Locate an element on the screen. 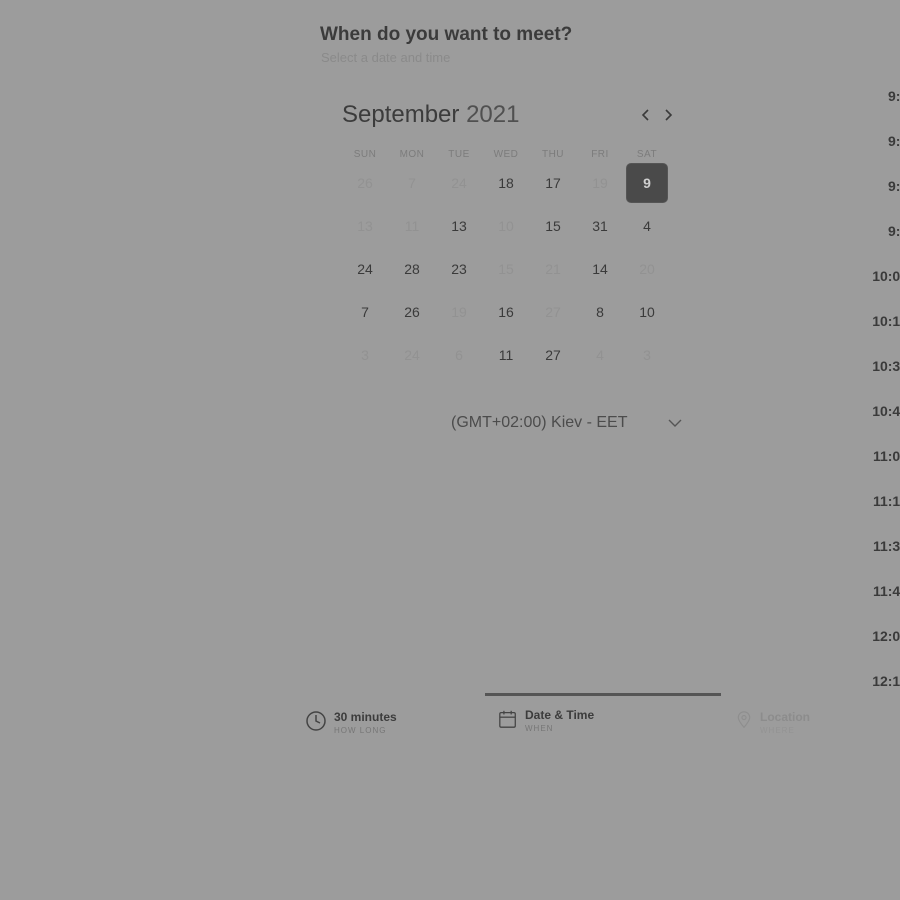 This screenshot has height=900, width=900. step-duration-subtitle: HOW LONG is located at coordinates (360, 730).